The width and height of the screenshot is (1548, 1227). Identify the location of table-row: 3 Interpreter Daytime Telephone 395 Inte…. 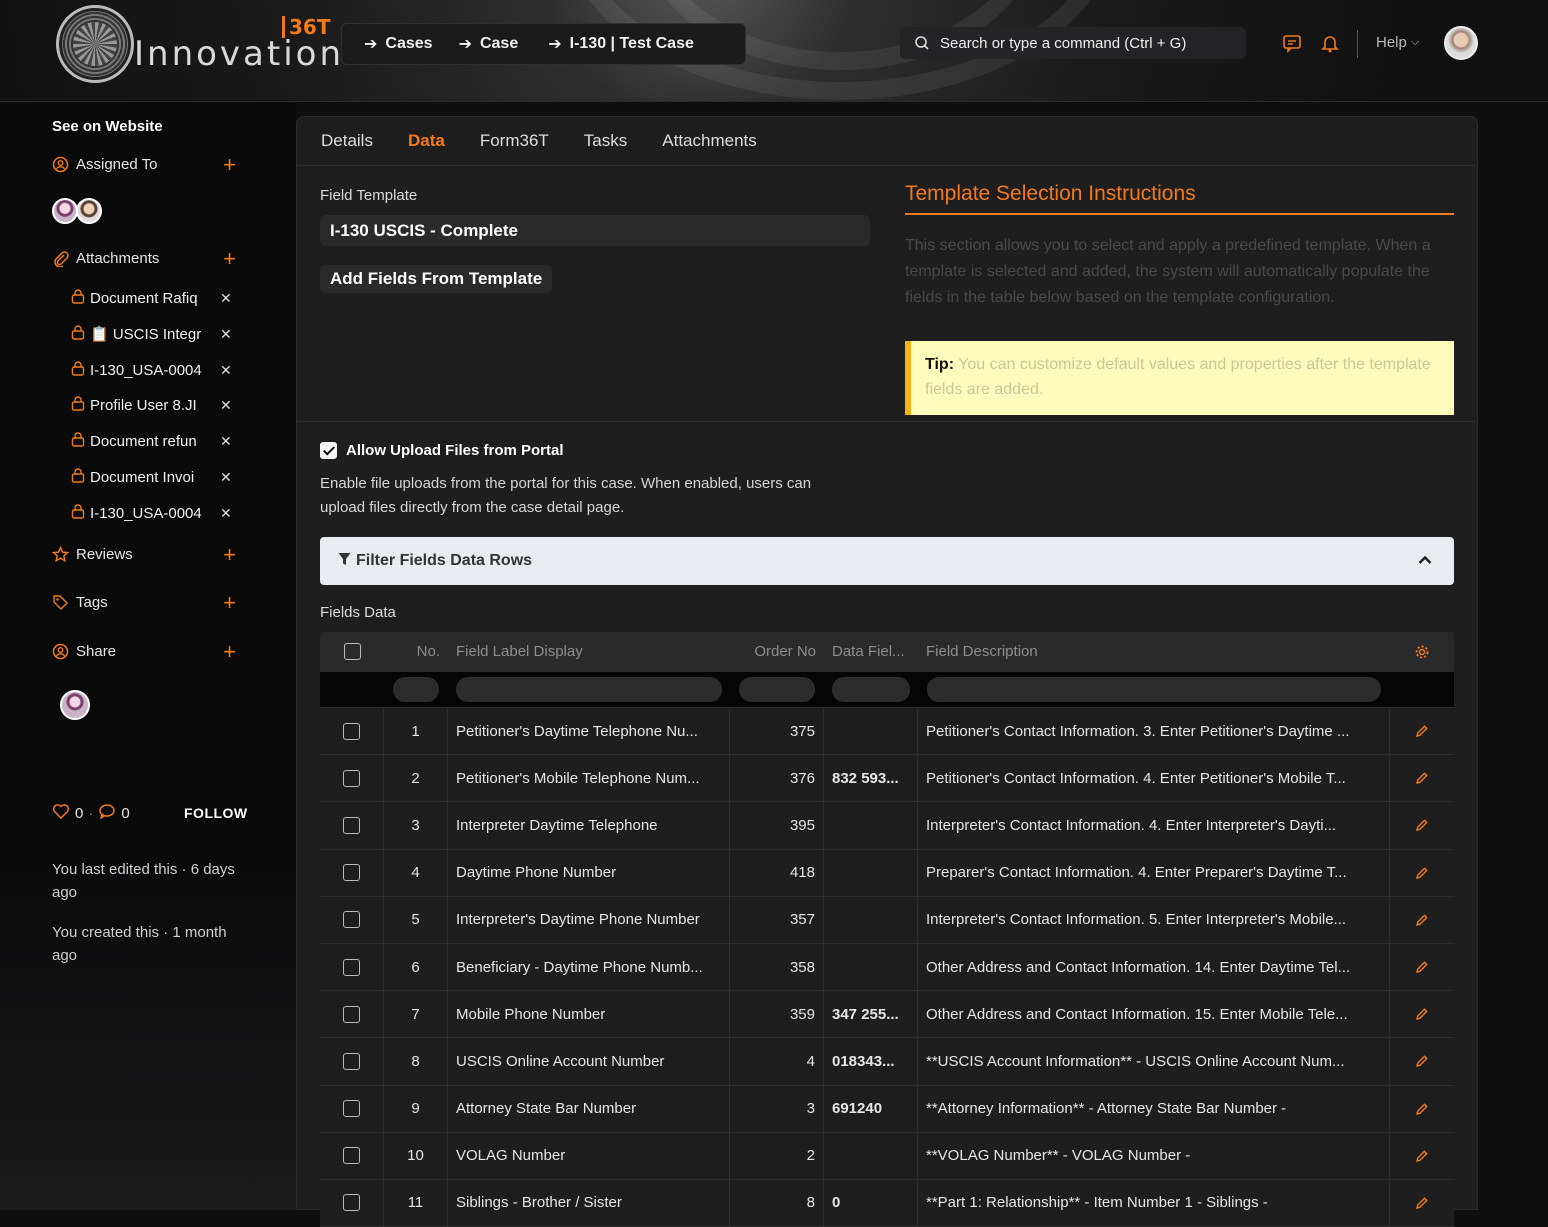
(887, 826).